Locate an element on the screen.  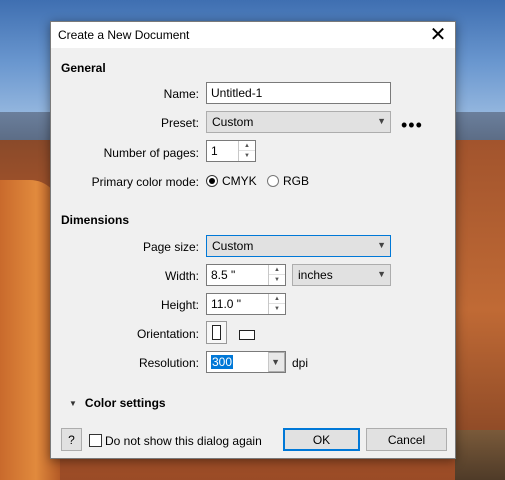
resolution-value: 300 is located at coordinates (222, 362).